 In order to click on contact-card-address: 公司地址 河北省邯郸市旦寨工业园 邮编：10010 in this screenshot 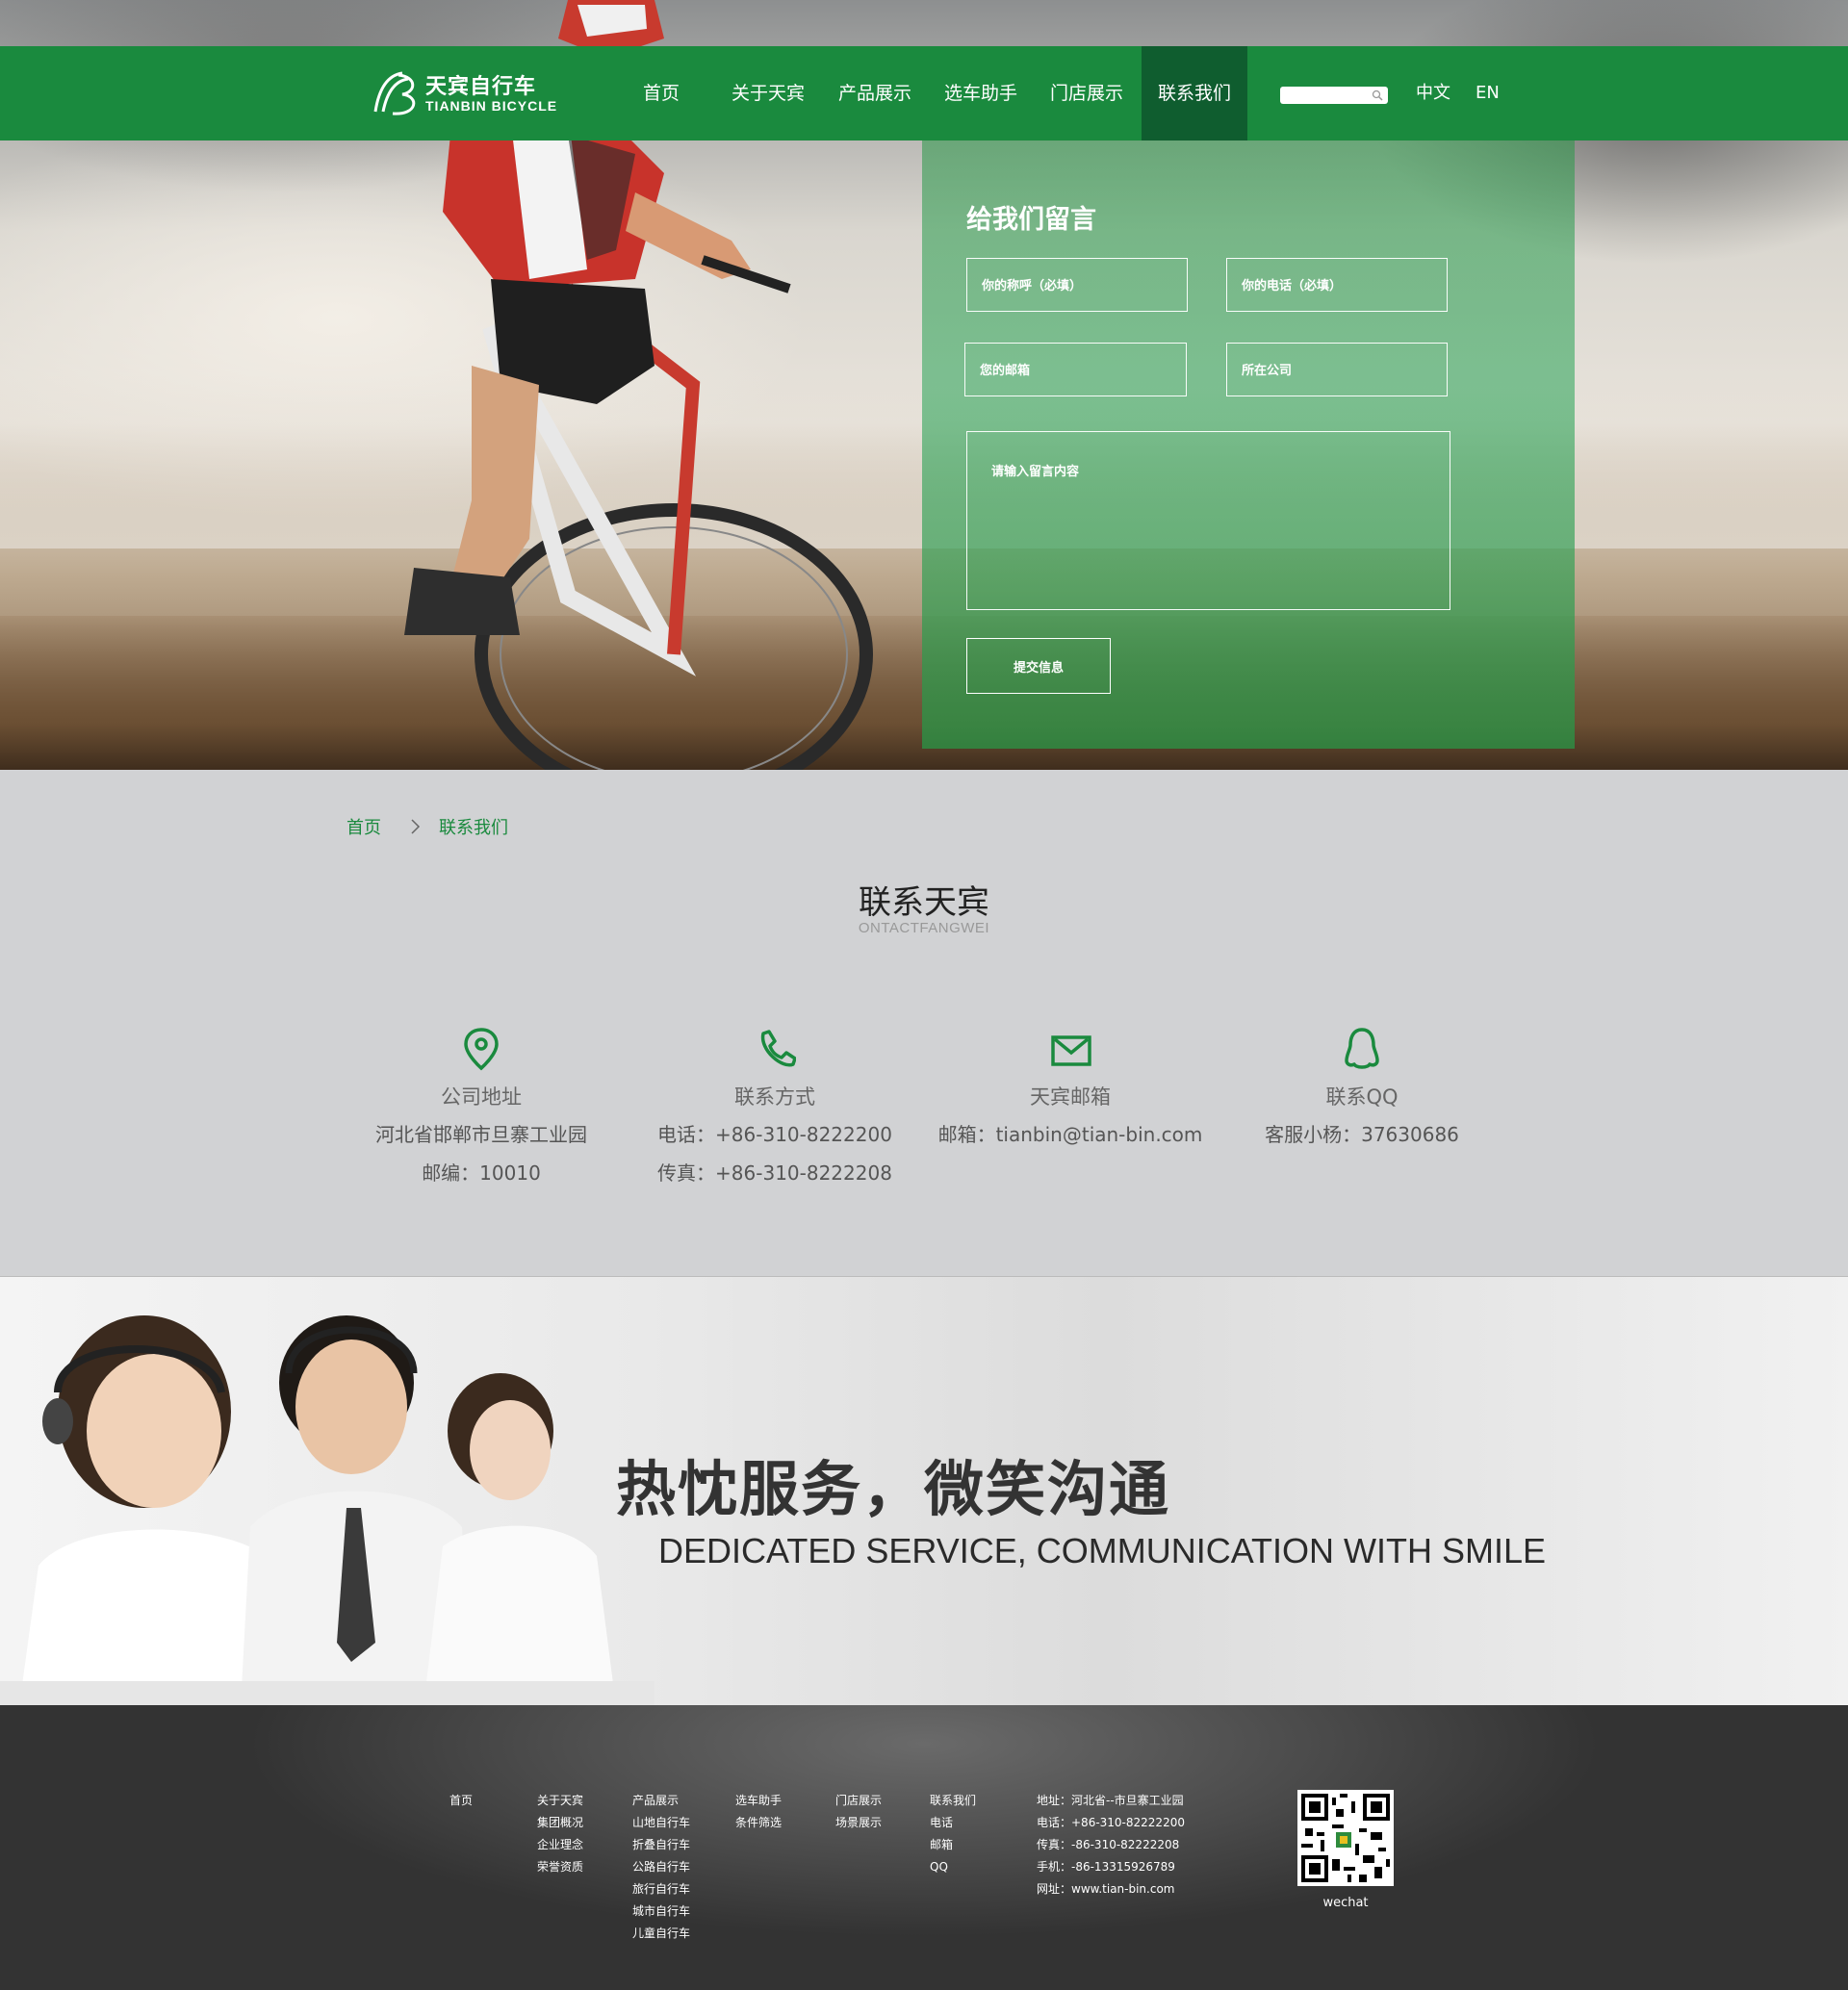, I will do `click(481, 1106)`.